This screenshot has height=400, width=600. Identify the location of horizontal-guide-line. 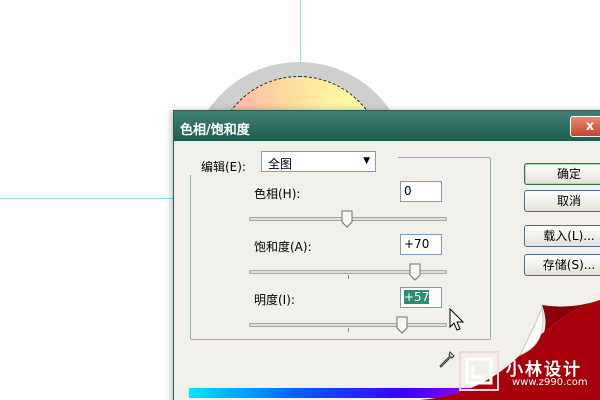
(88, 198).